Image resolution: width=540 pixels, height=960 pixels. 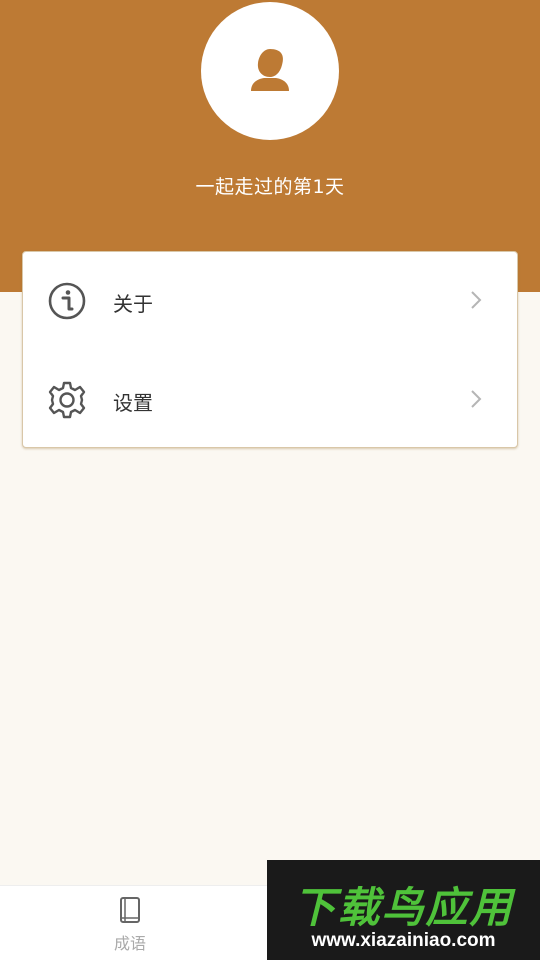 I want to click on watermark-url: www.xiazainiao.com, so click(x=403, y=940).